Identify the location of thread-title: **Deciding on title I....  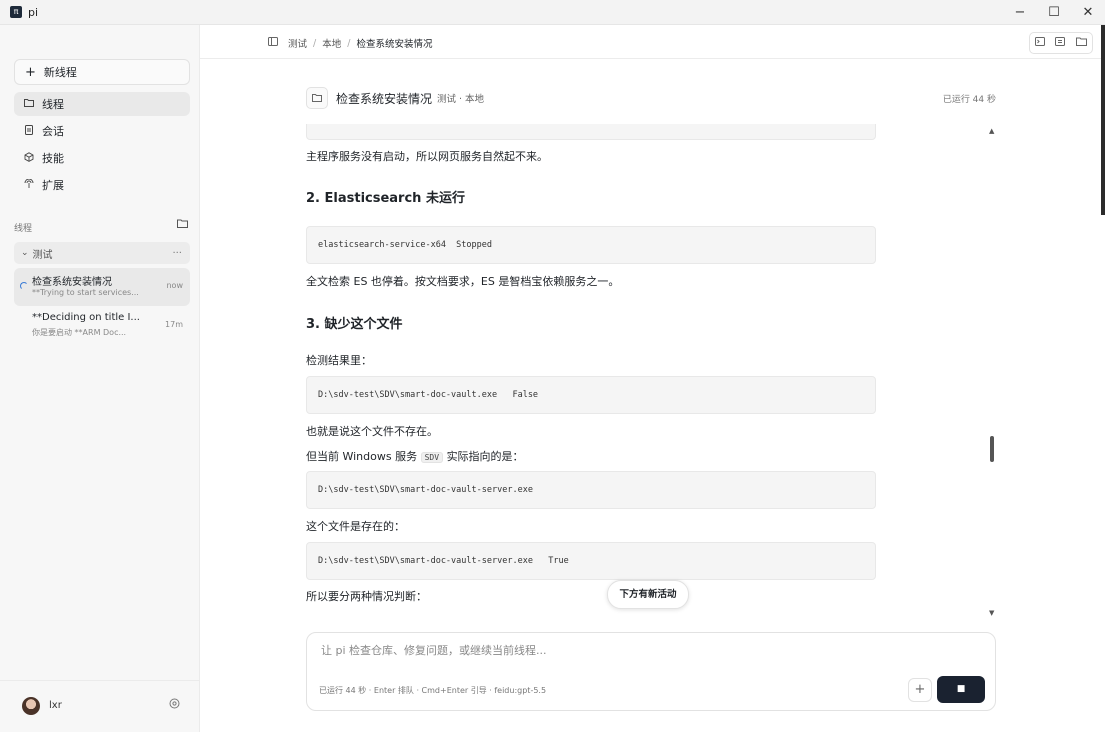
(86, 317).